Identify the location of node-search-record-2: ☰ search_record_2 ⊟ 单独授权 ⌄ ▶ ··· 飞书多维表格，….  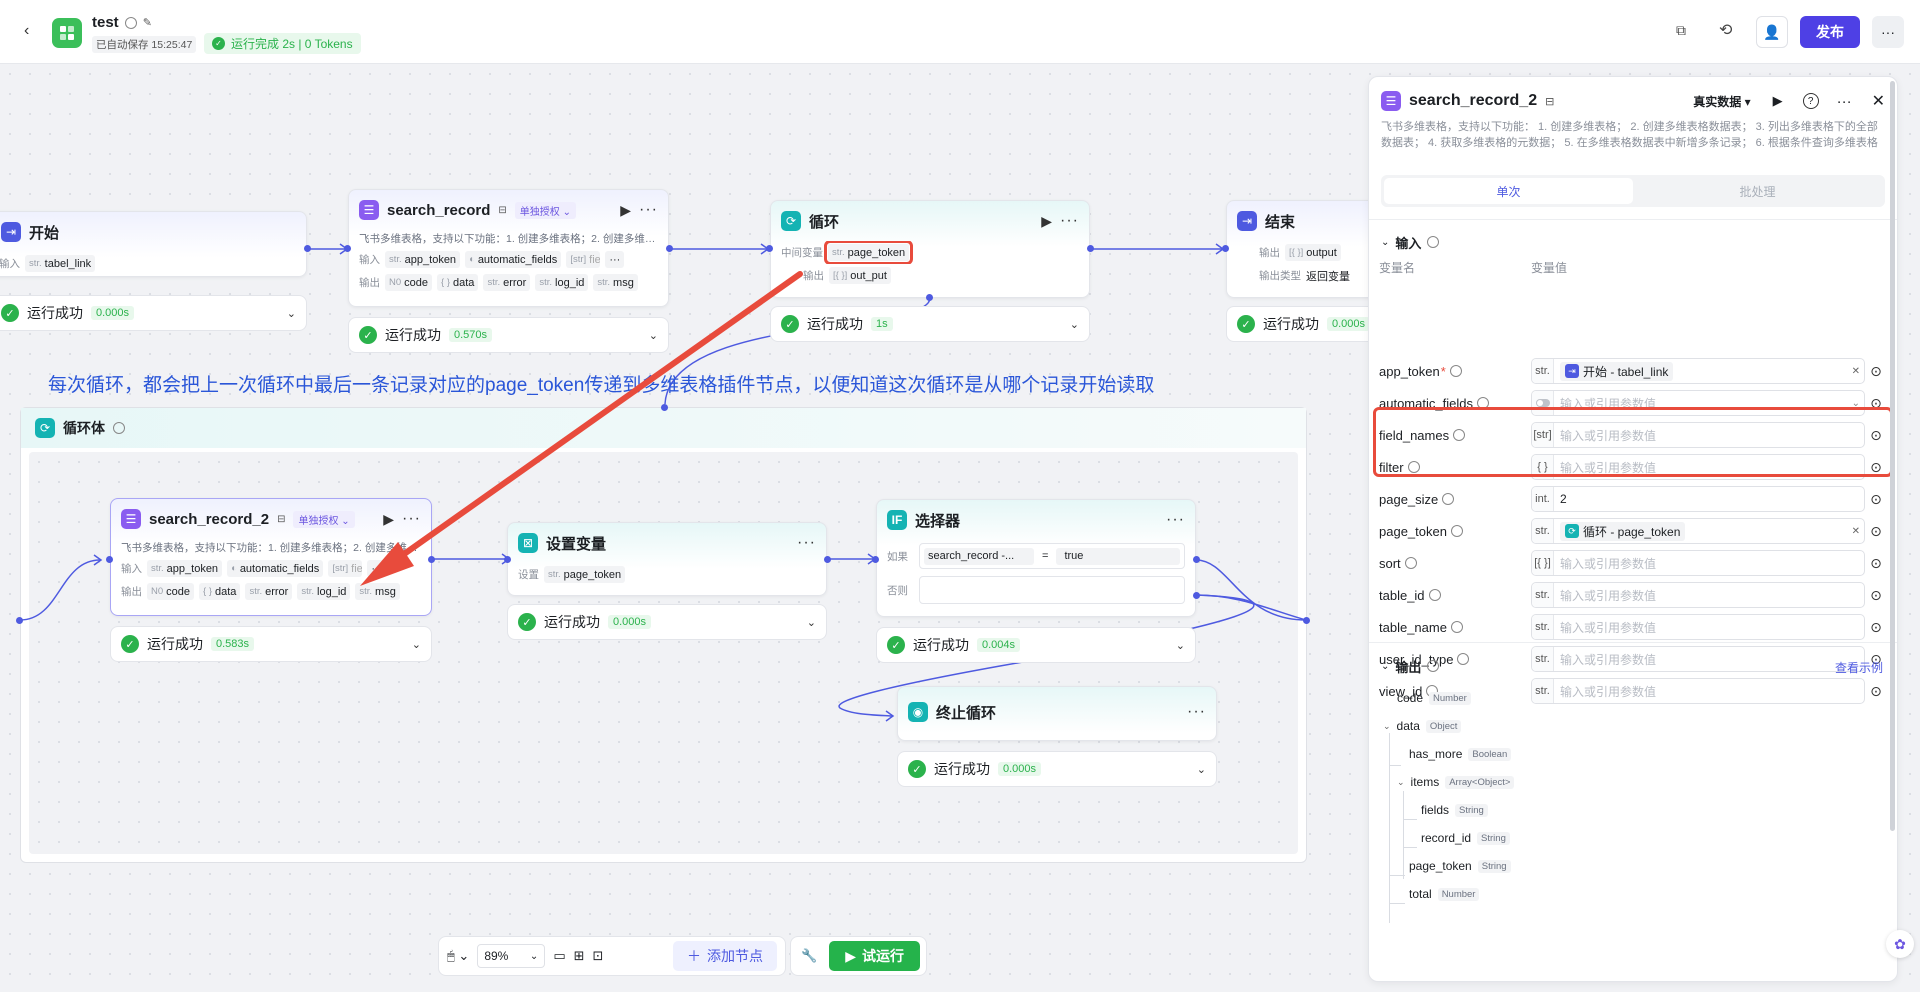
(271, 557).